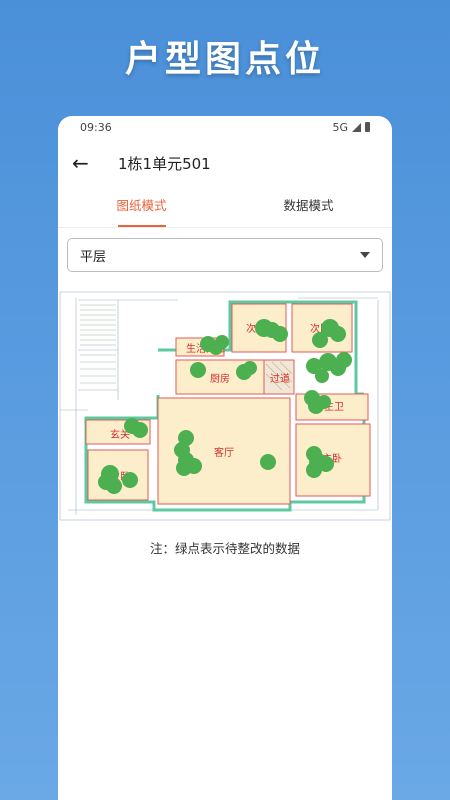  I want to click on status-bar: 09:36 5G, so click(225, 127).